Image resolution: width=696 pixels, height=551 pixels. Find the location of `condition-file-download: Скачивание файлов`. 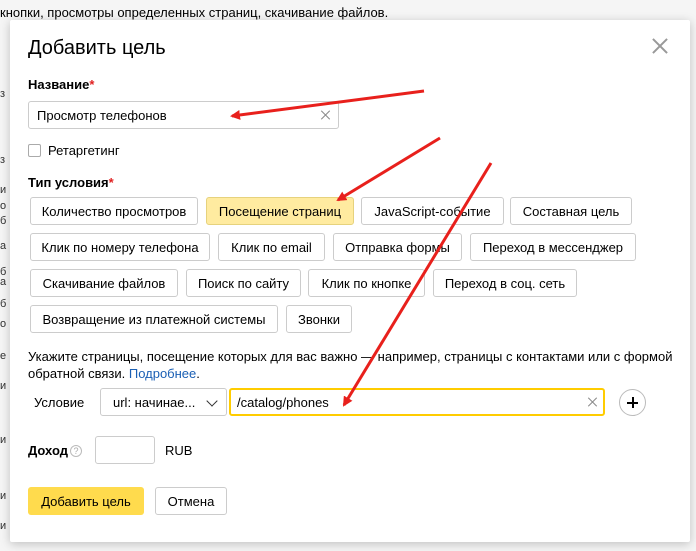

condition-file-download: Скачивание файлов is located at coordinates (104, 283).